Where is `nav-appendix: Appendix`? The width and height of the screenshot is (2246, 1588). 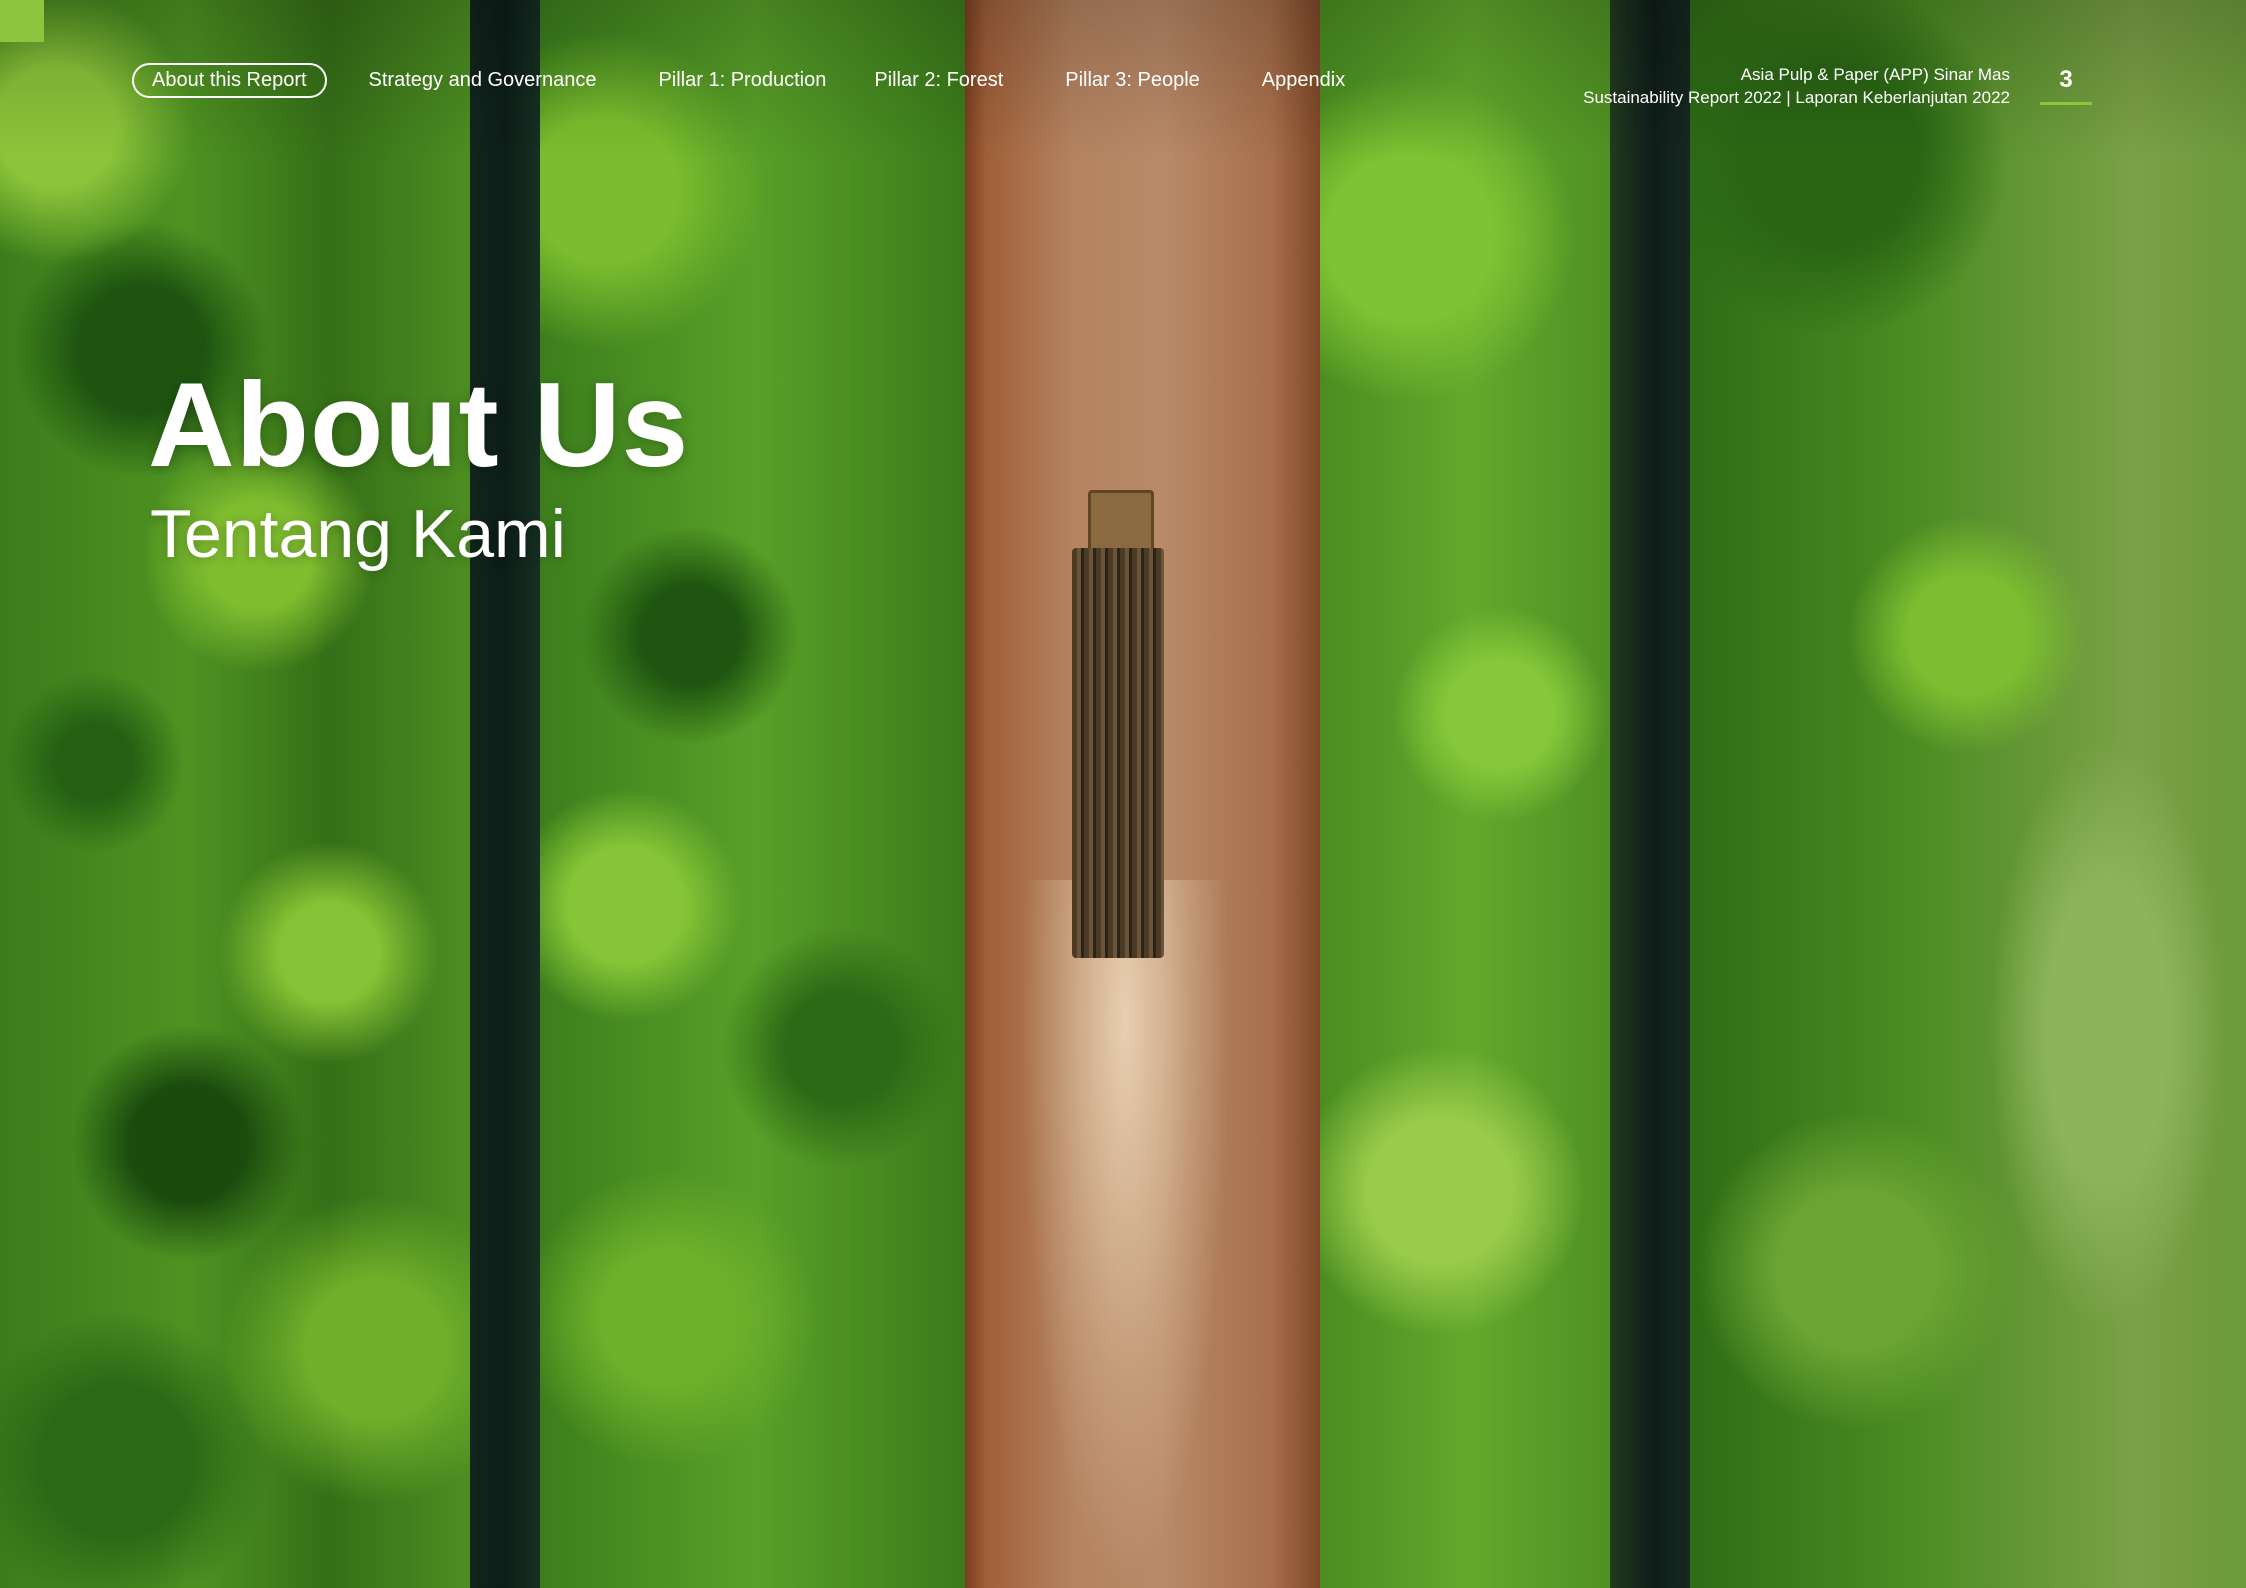
nav-appendix: Appendix is located at coordinates (1303, 80).